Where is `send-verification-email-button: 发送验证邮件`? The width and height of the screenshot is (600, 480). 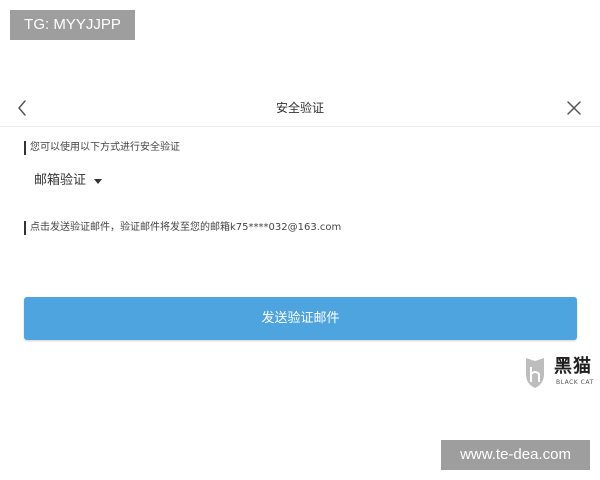 send-verification-email-button: 发送验证邮件 is located at coordinates (300, 318).